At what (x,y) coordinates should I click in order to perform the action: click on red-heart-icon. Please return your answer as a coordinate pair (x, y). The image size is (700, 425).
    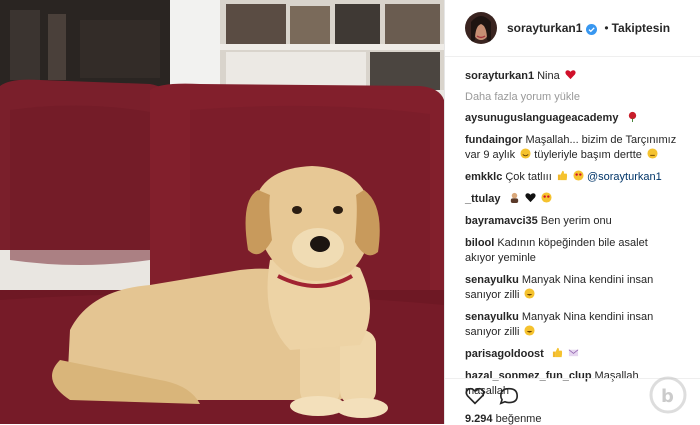
    Looking at the image, I should click on (570, 75).